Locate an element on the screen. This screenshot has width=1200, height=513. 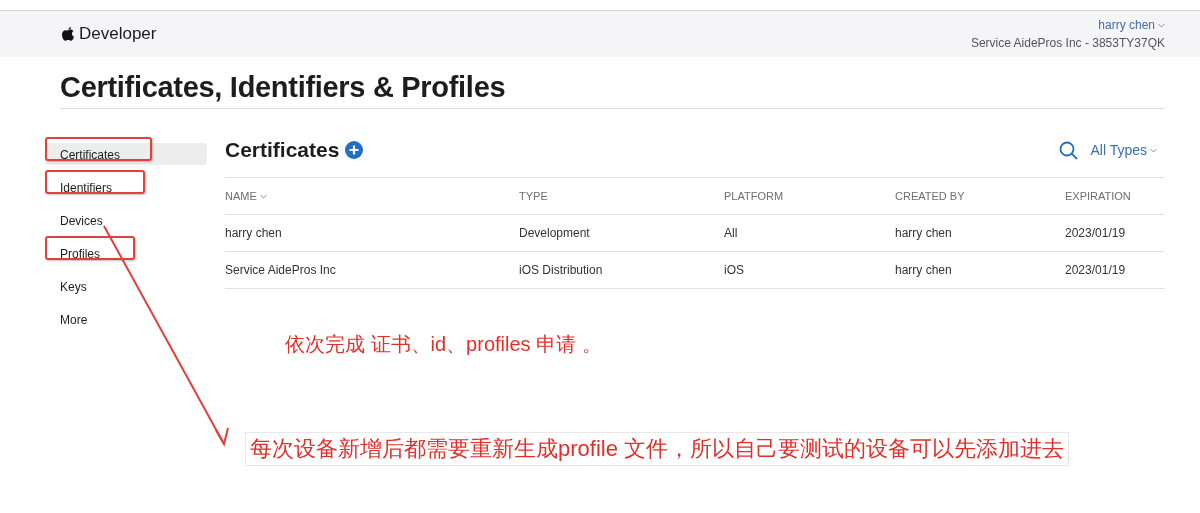
sidebar-item: More is located at coordinates (126, 319).